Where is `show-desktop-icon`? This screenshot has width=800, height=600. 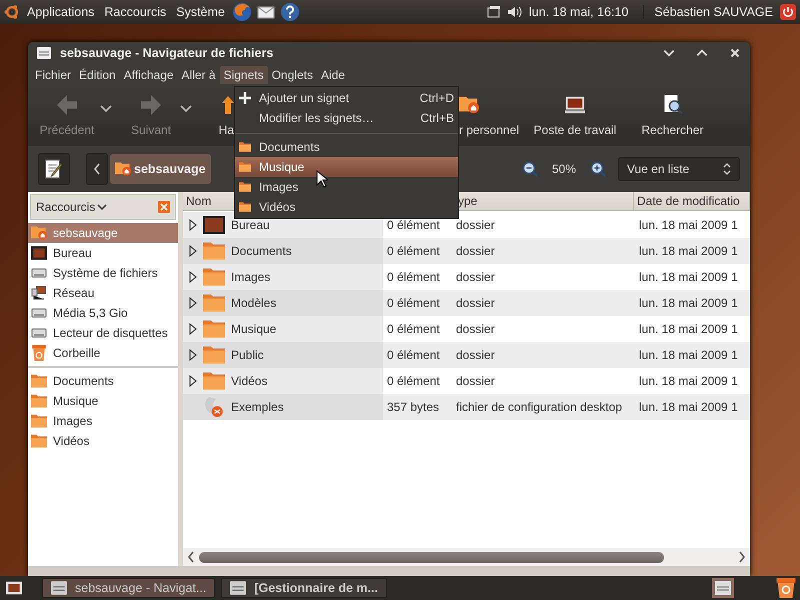
show-desktop-icon is located at coordinates (14, 588).